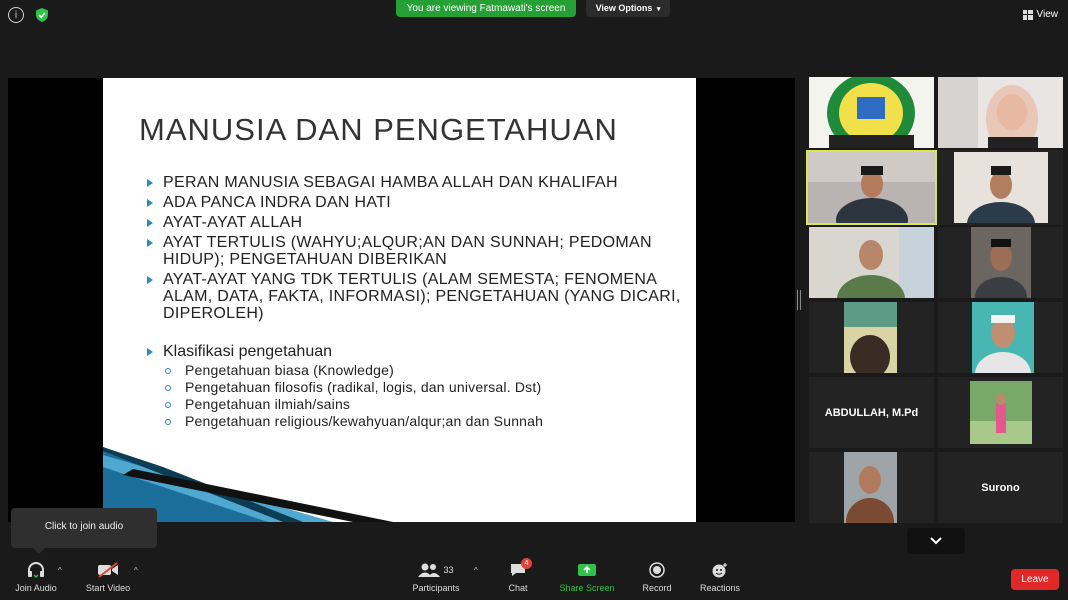  What do you see at coordinates (415, 222) in the screenshot?
I see `slide-bullet: AYAT-AYAT ALLAH` at bounding box center [415, 222].